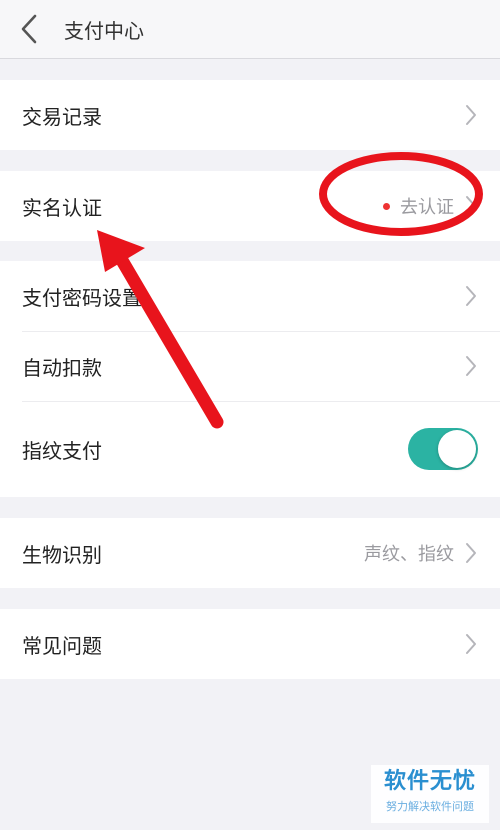  Describe the element at coordinates (62, 116) in the screenshot. I see `row-label: 交易记录` at that location.